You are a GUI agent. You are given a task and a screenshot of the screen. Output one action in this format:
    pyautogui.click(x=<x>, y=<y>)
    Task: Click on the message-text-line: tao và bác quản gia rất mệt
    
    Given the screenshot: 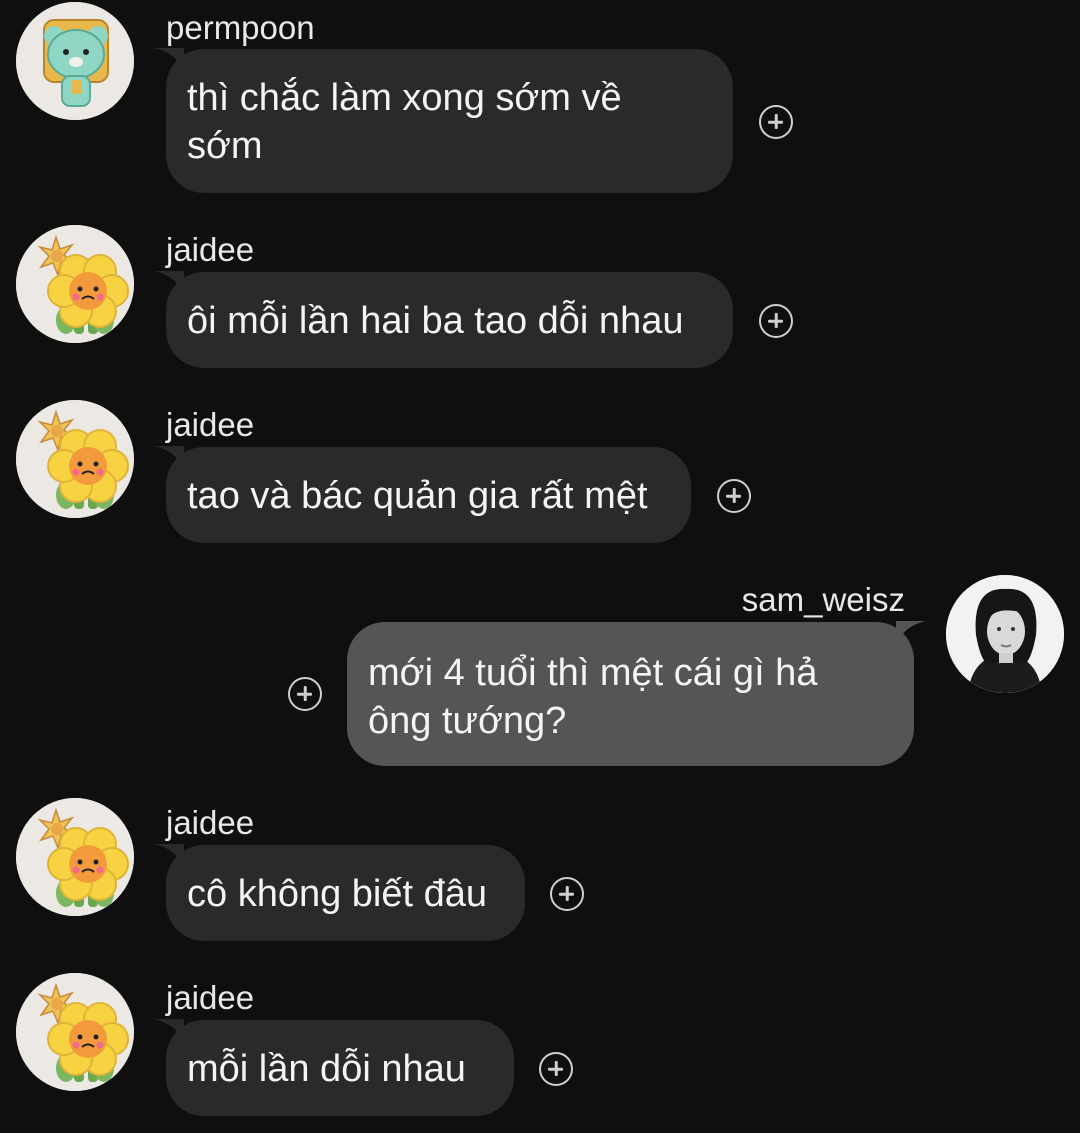 What is the action you would take?
    pyautogui.click(x=417, y=496)
    